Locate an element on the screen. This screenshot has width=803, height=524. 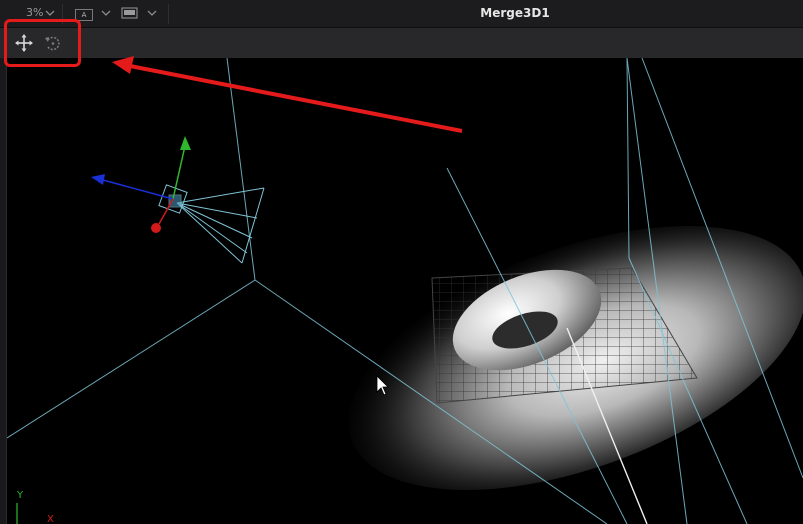
annotation-arrow is located at coordinates (287, 94).